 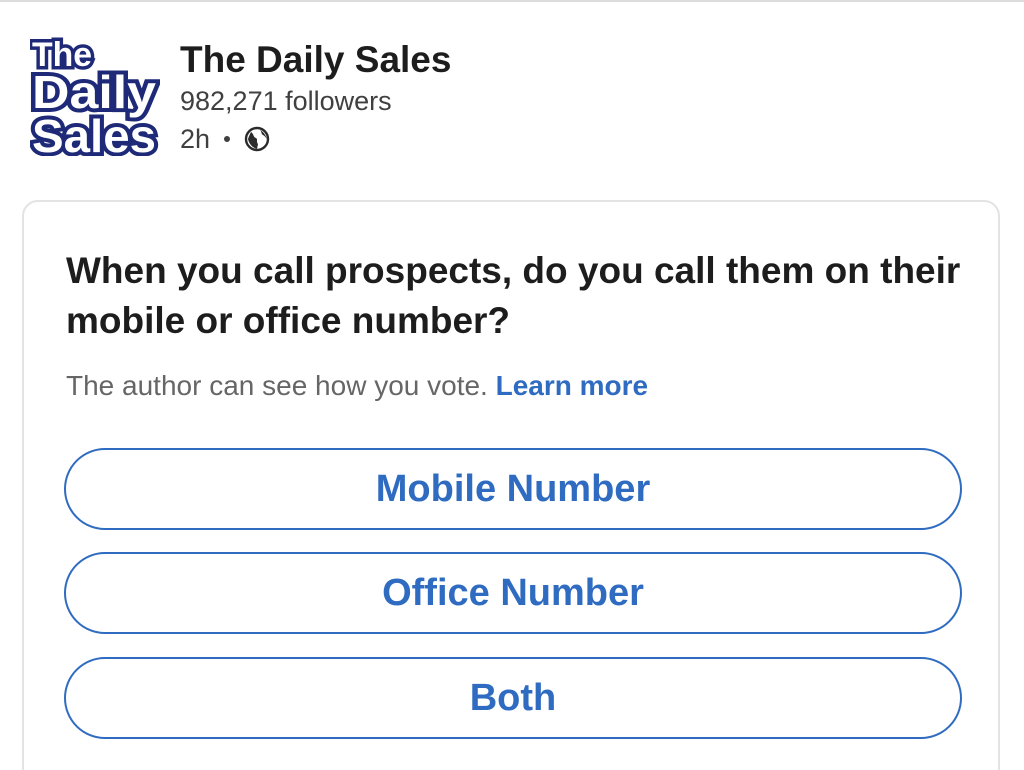 What do you see at coordinates (257, 139) in the screenshot?
I see `globe-icon` at bounding box center [257, 139].